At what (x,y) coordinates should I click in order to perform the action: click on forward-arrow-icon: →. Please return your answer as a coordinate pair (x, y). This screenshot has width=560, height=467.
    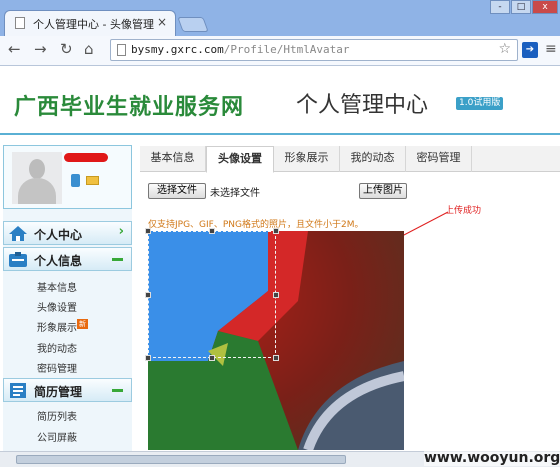
    Looking at the image, I should click on (40, 49).